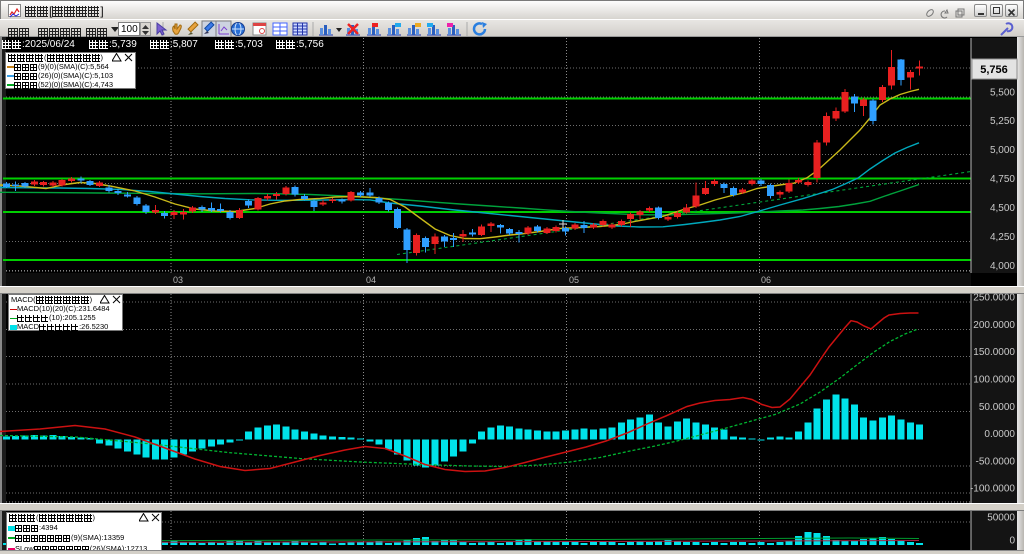 Image resolution: width=1024 pixels, height=554 pixels. Describe the element at coordinates (1001, 518) in the screenshot. I see `svg-text: 50000` at that location.